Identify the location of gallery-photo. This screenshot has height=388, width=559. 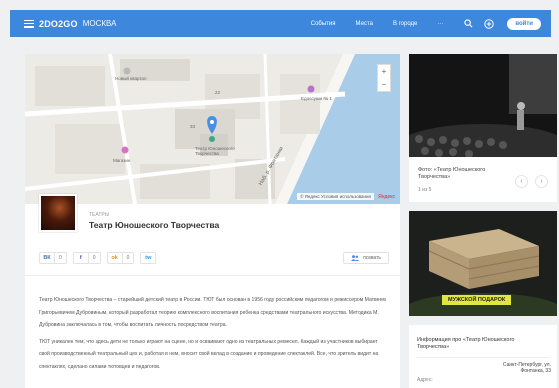
(483, 105).